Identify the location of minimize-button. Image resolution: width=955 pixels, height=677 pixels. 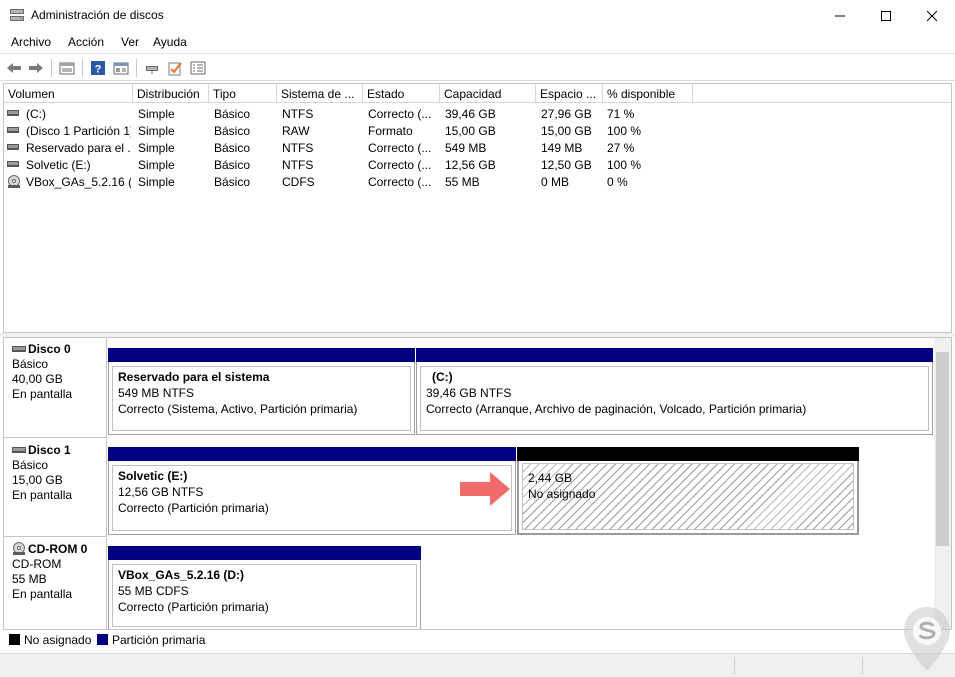
(840, 15).